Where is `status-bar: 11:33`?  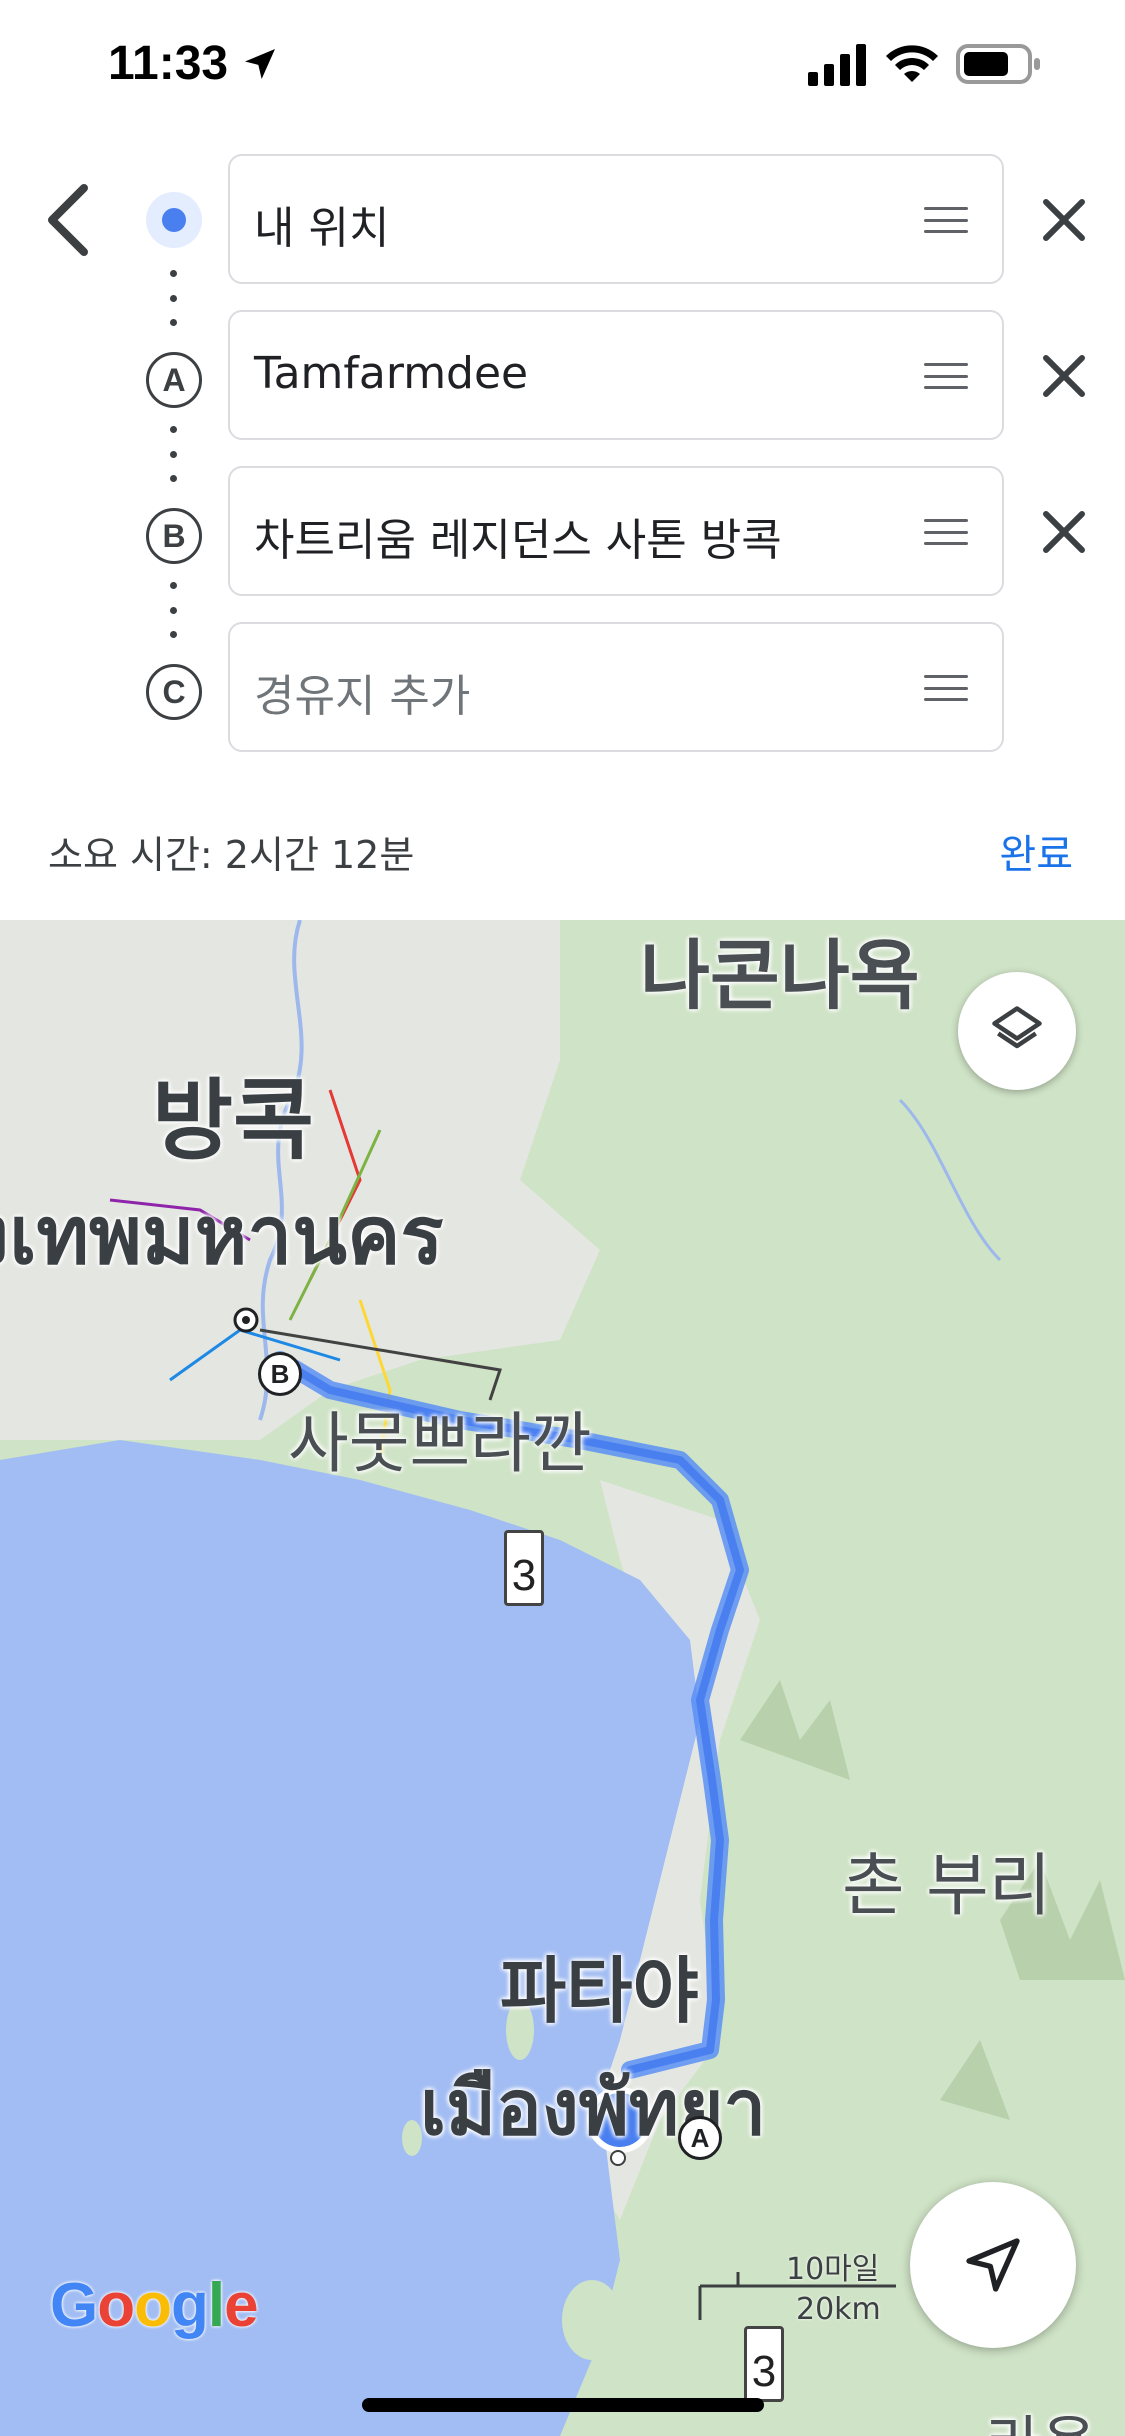 status-bar: 11:33 is located at coordinates (562, 70).